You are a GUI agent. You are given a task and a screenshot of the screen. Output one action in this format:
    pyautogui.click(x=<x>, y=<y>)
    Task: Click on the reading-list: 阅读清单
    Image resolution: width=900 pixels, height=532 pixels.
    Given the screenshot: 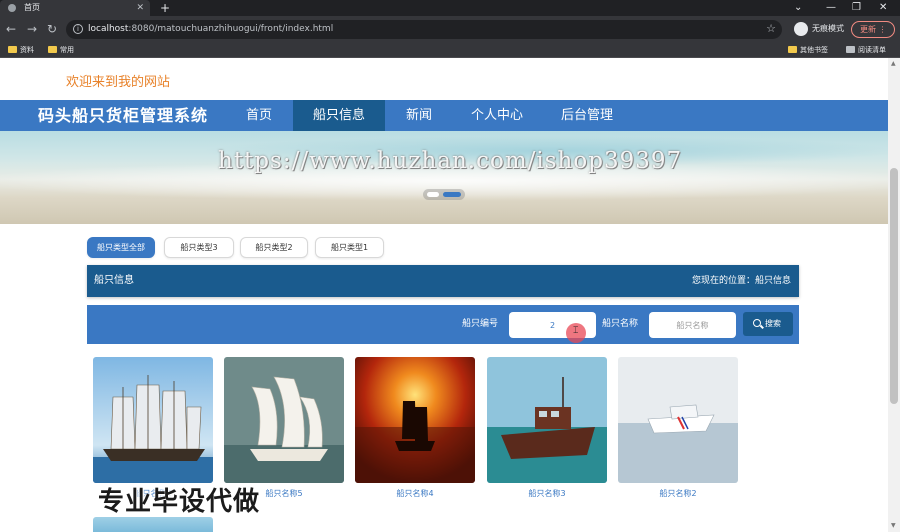 What is the action you would take?
    pyautogui.click(x=866, y=50)
    